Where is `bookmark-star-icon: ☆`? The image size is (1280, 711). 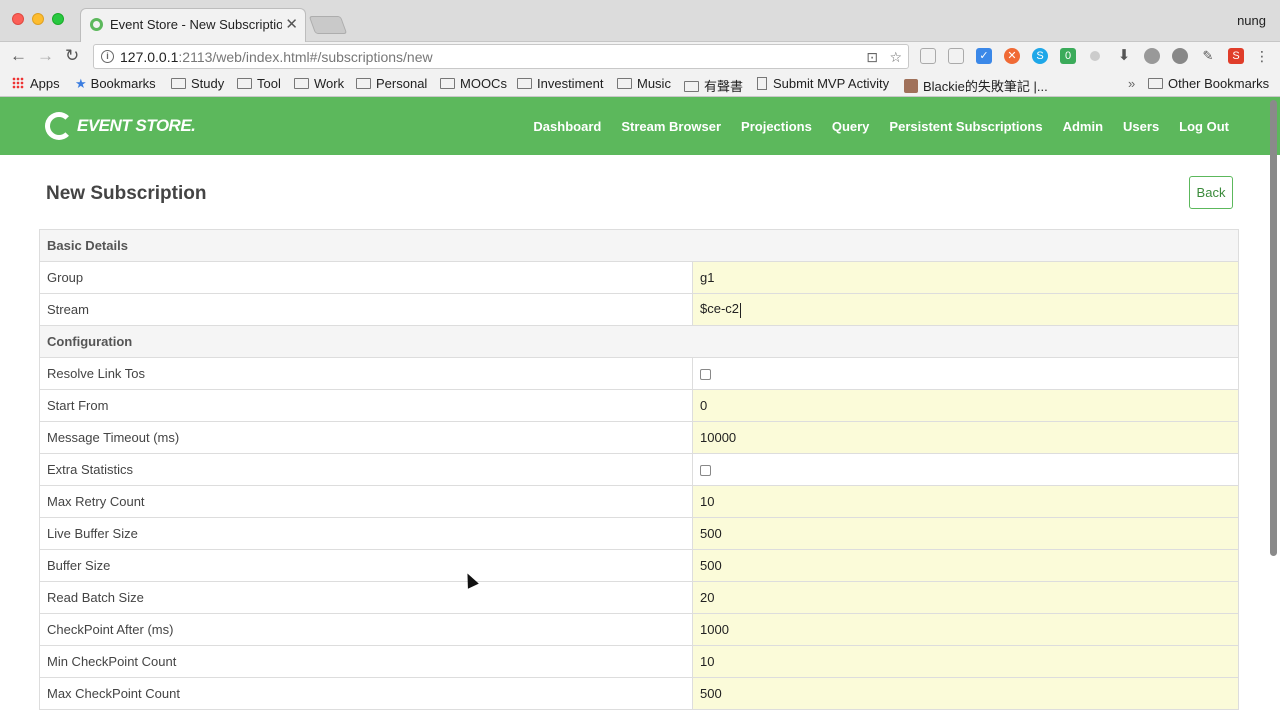 bookmark-star-icon: ☆ is located at coordinates (895, 57).